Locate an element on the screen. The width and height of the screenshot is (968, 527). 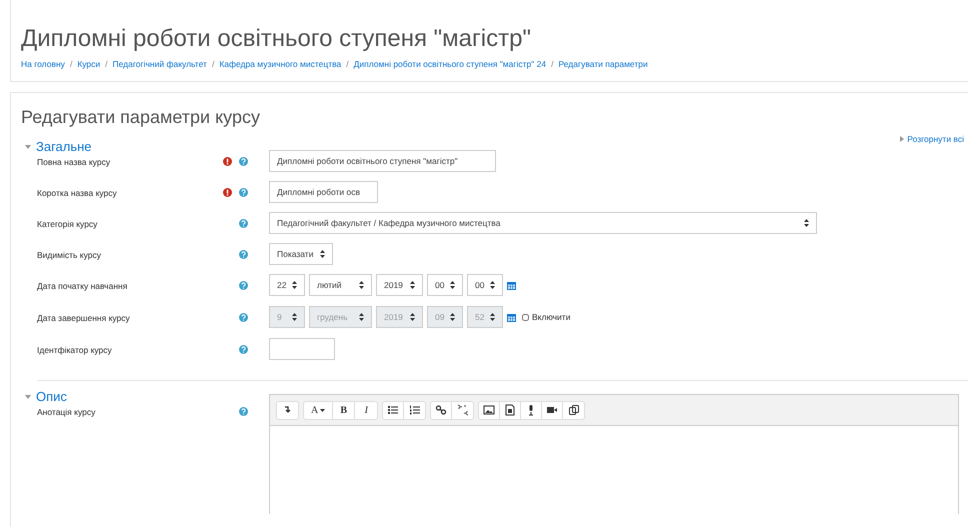
expand-all-link: Розгорнути всі is located at coordinates (932, 139).